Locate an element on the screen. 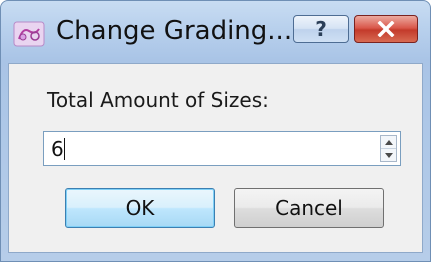  close-button is located at coordinates (386, 29).